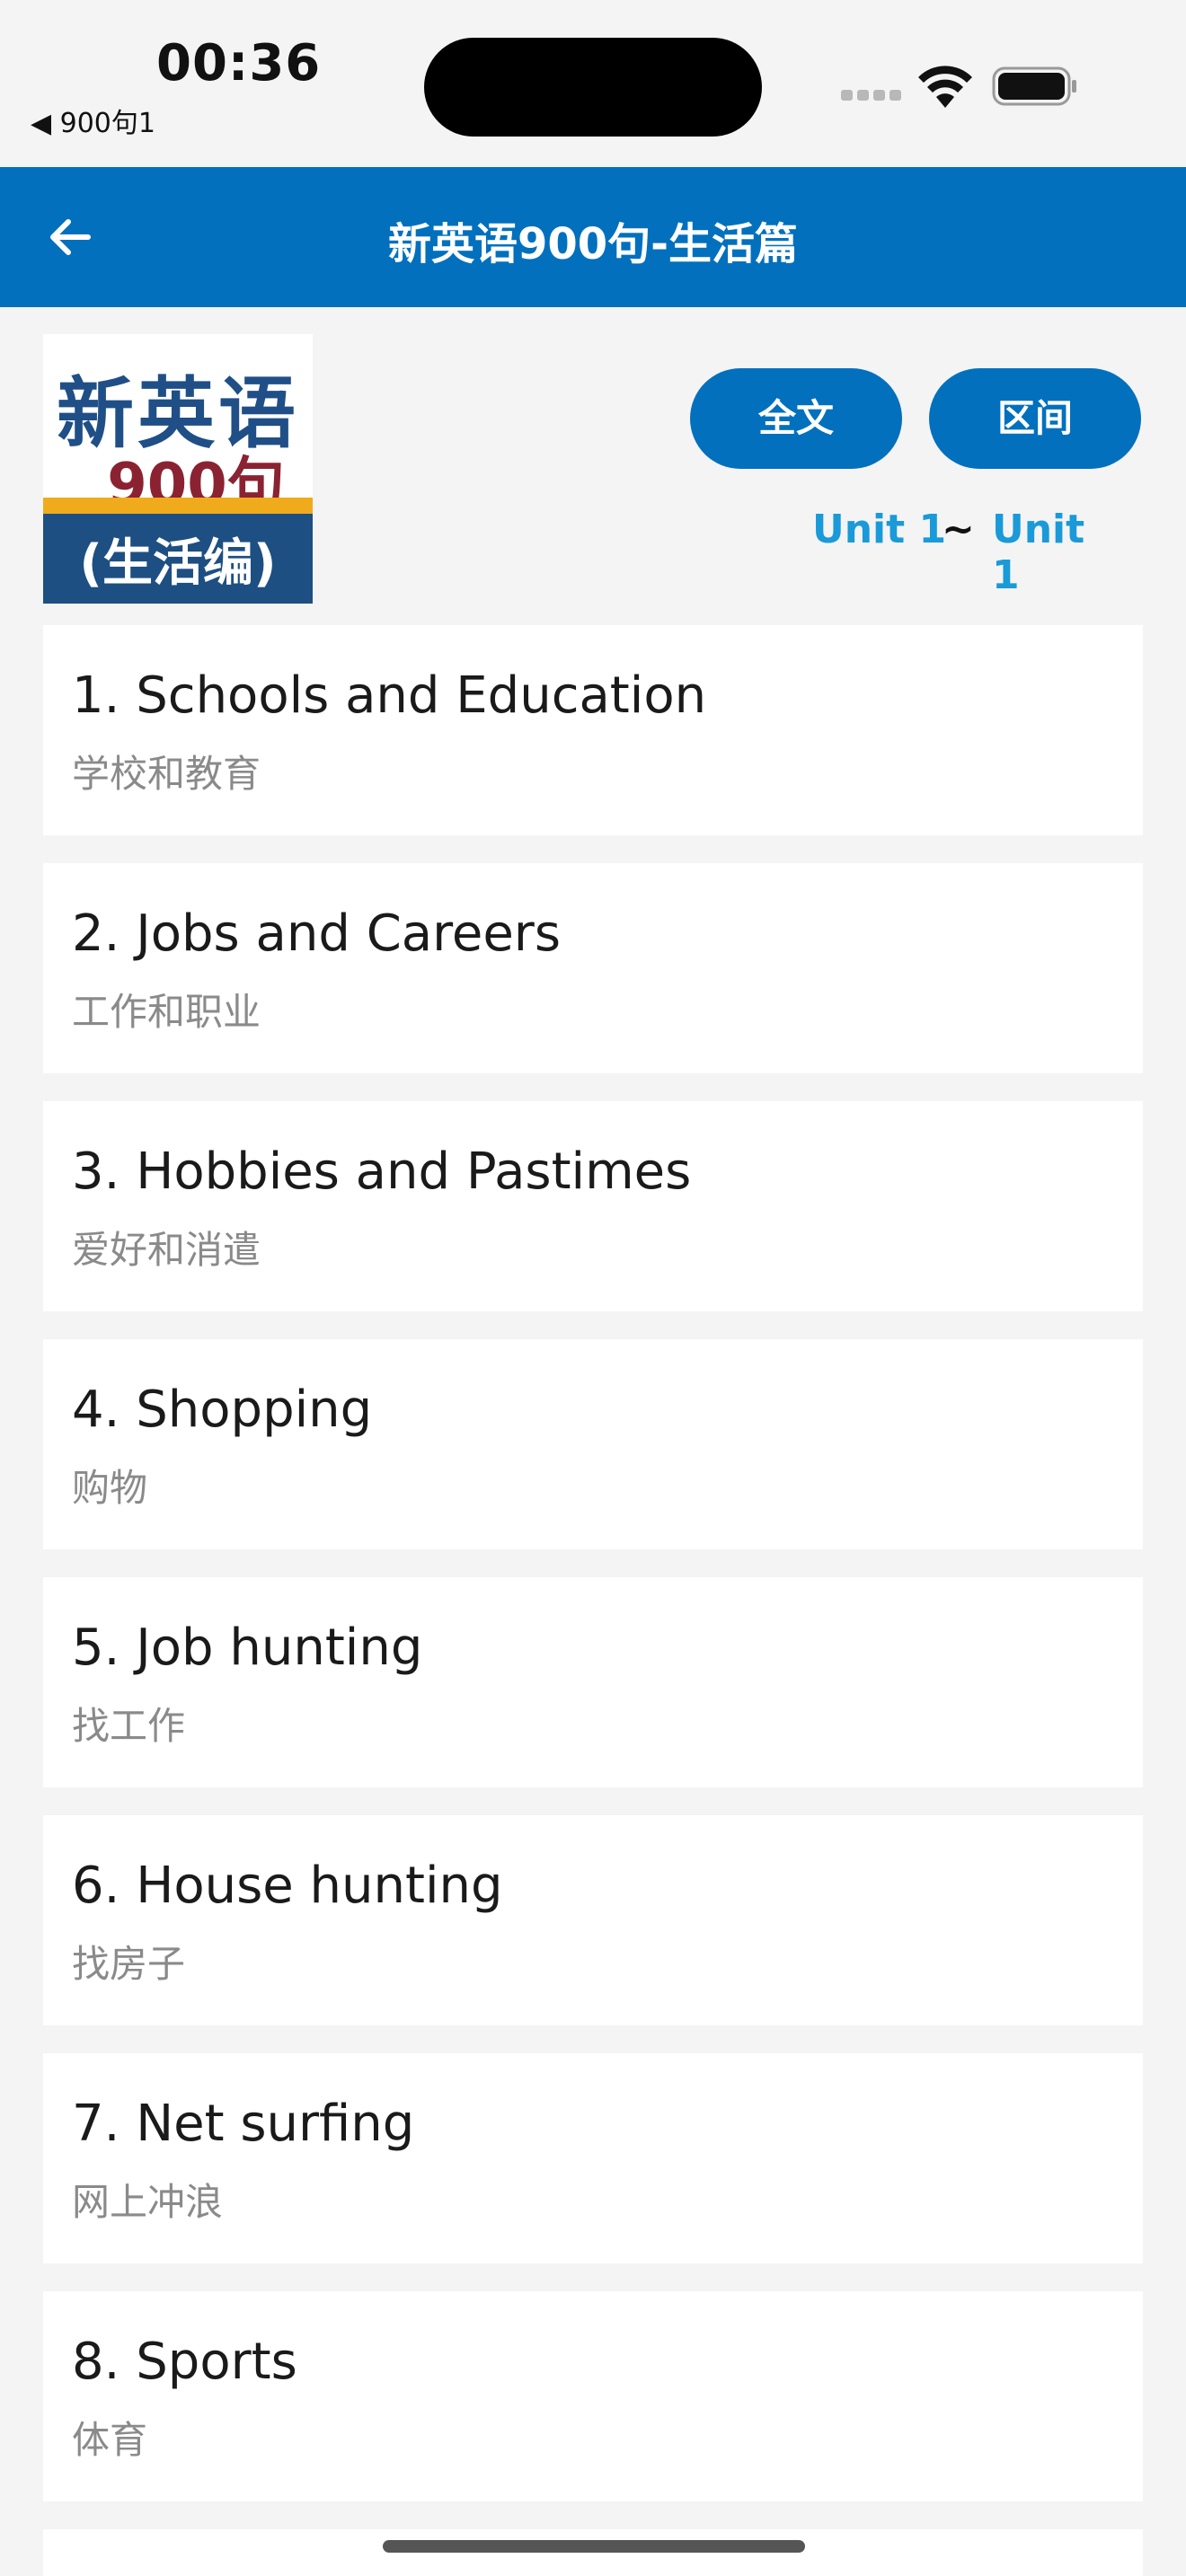 This screenshot has width=1186, height=2576. Describe the element at coordinates (178, 506) in the screenshot. I see `cover-stripe` at that location.